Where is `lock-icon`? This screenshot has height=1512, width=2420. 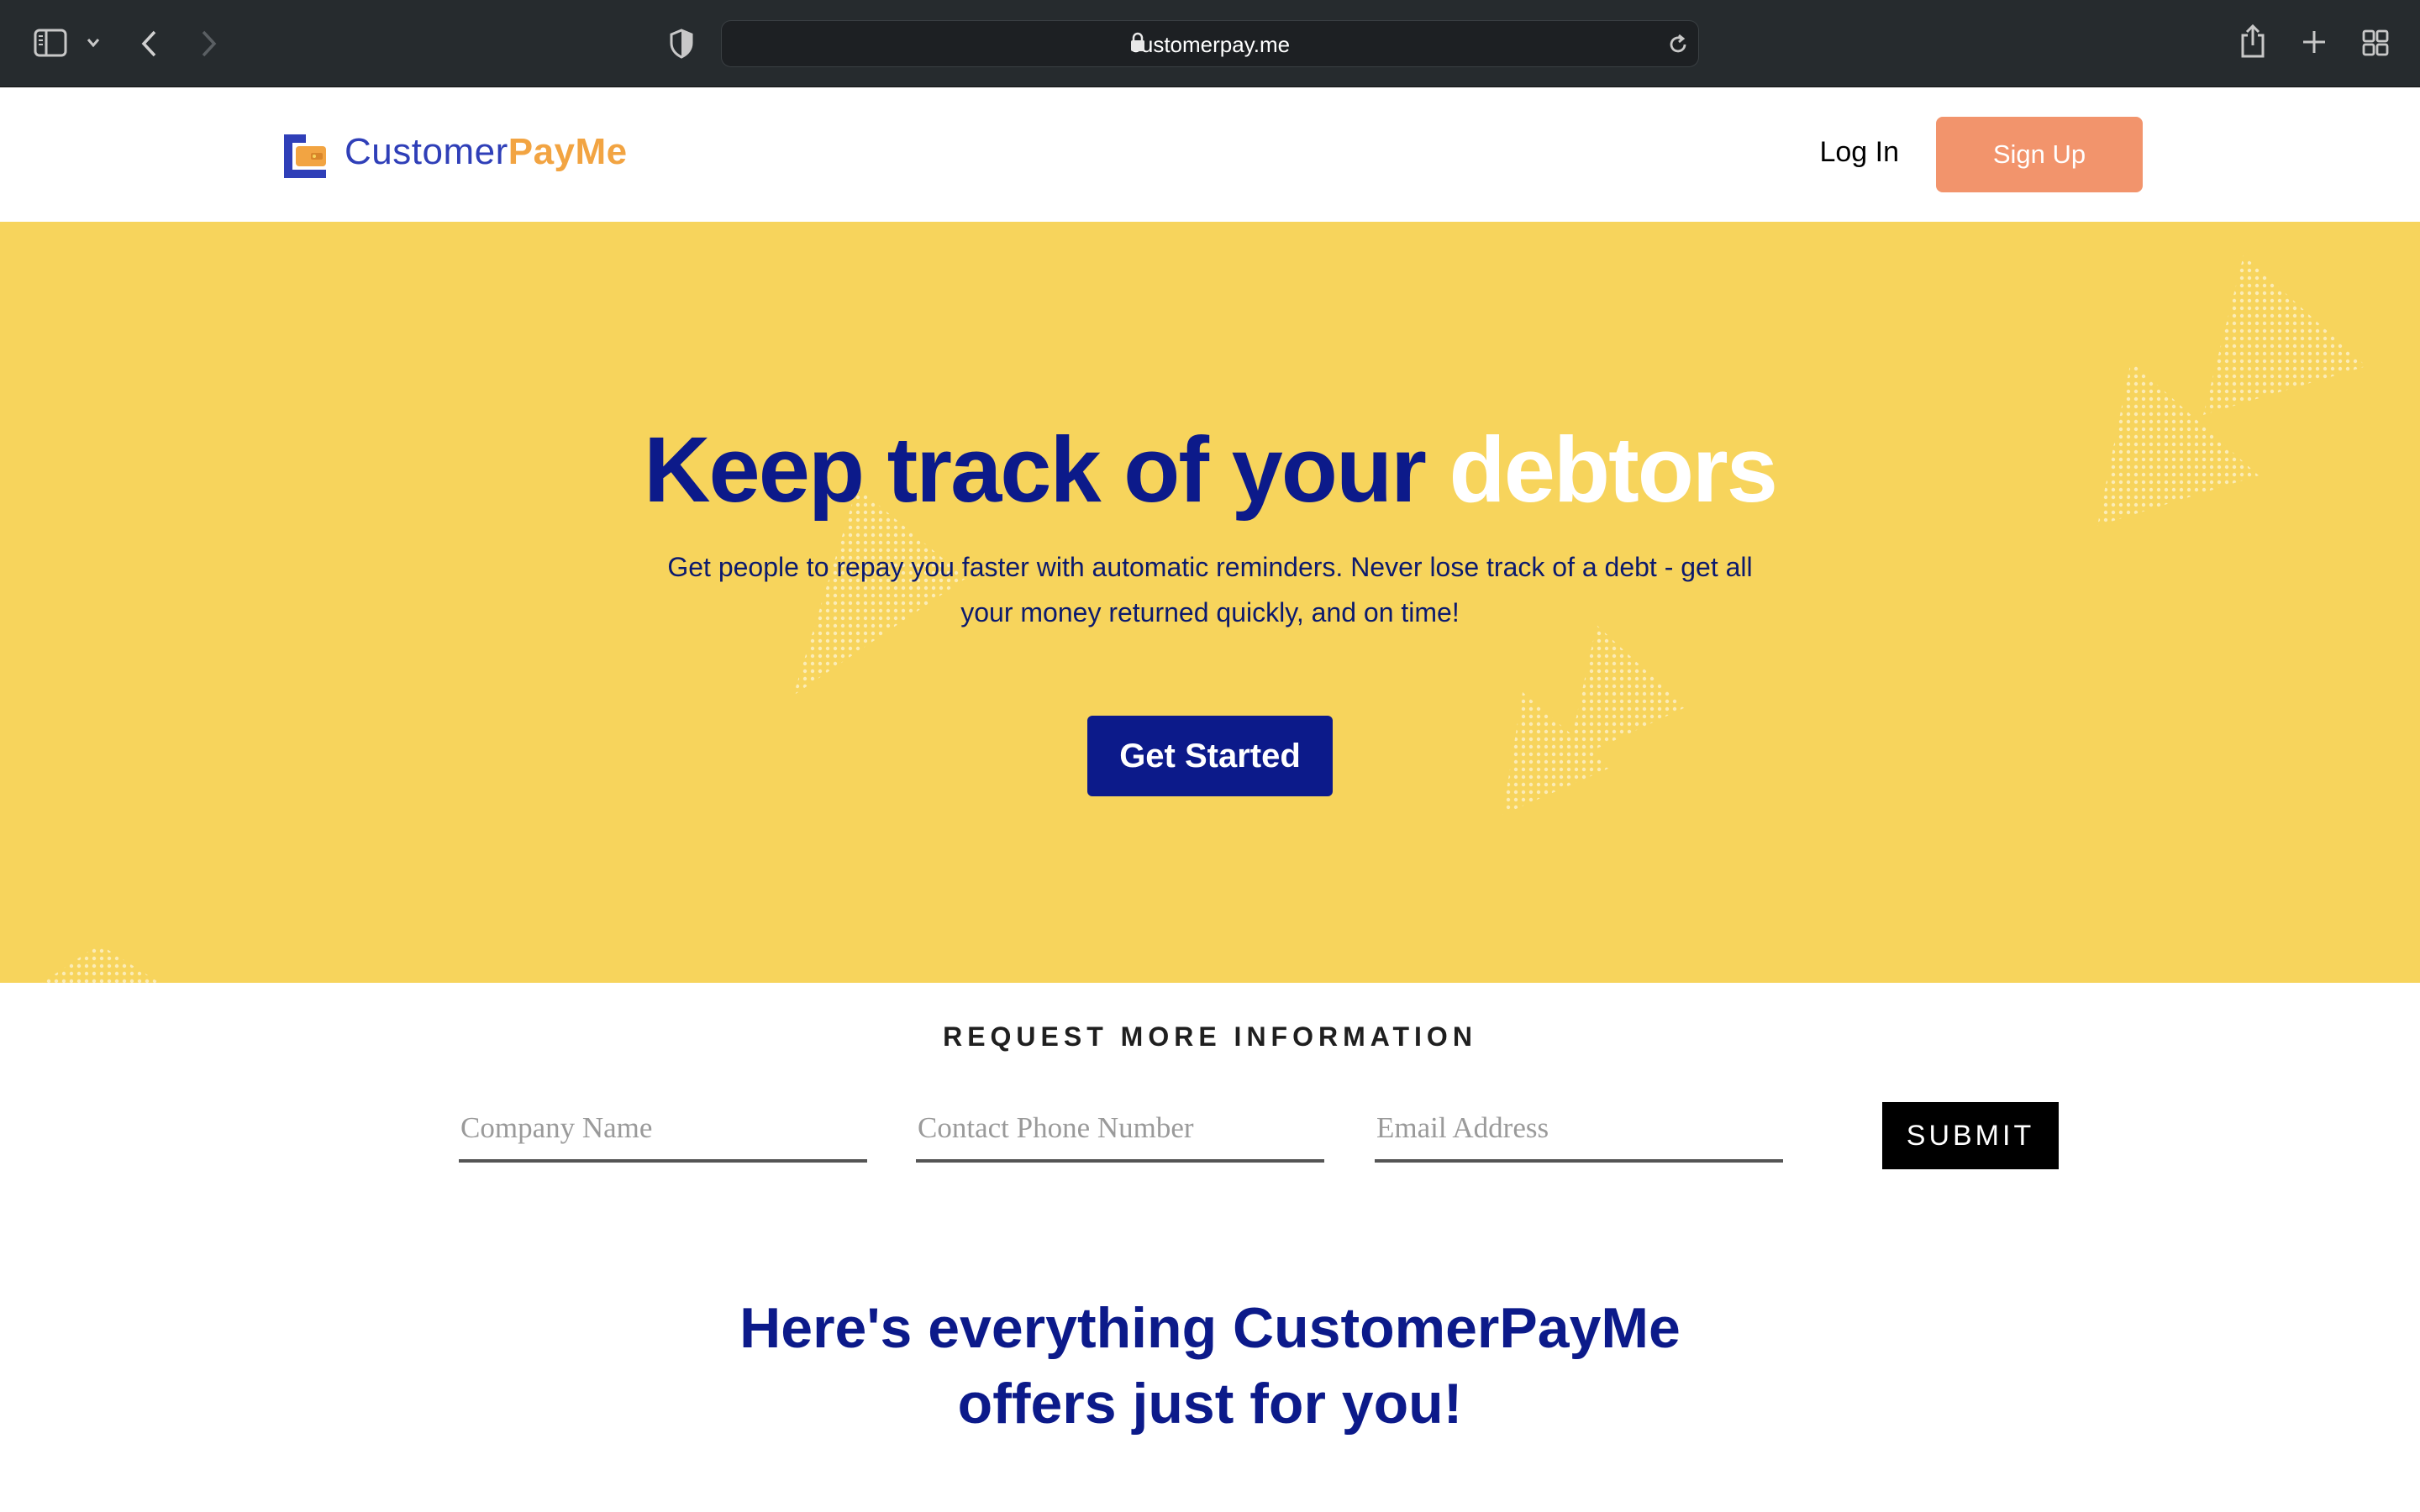 lock-icon is located at coordinates (1137, 41).